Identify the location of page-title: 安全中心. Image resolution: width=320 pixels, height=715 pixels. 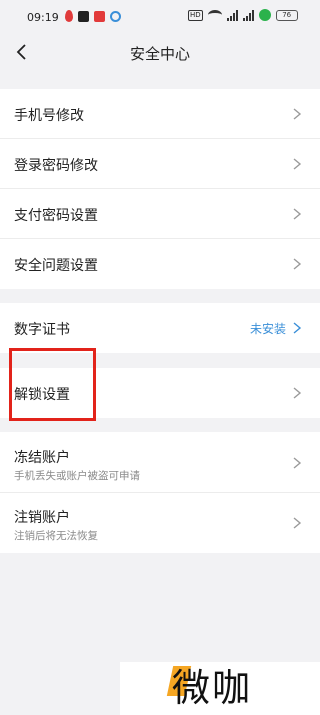
(159, 54).